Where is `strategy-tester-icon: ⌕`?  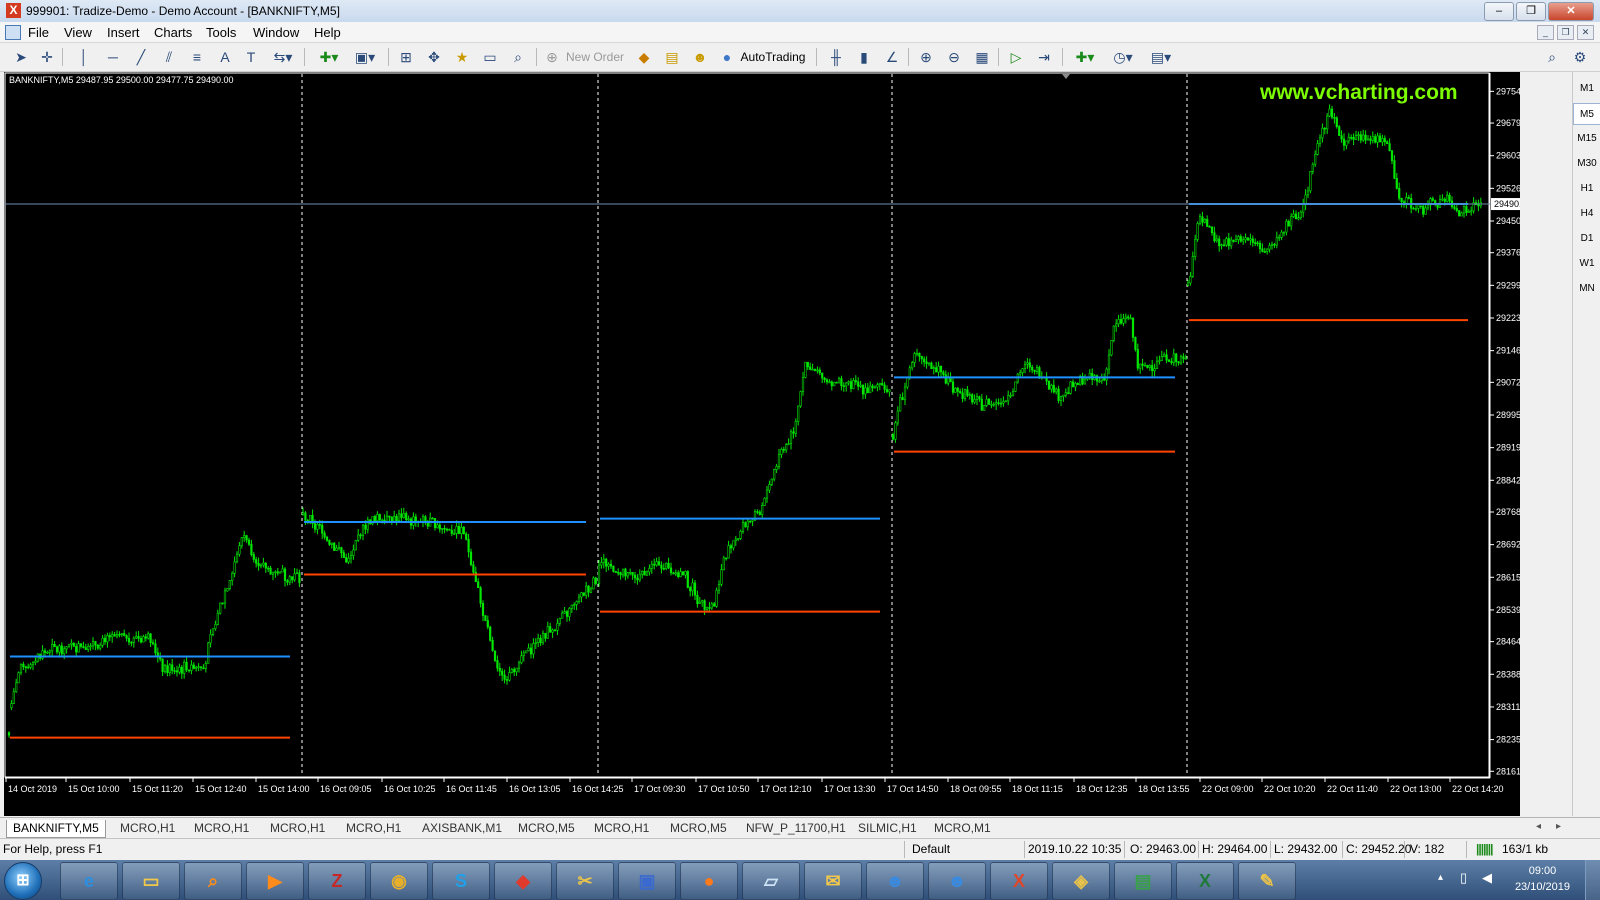 strategy-tester-icon: ⌕ is located at coordinates (518, 57).